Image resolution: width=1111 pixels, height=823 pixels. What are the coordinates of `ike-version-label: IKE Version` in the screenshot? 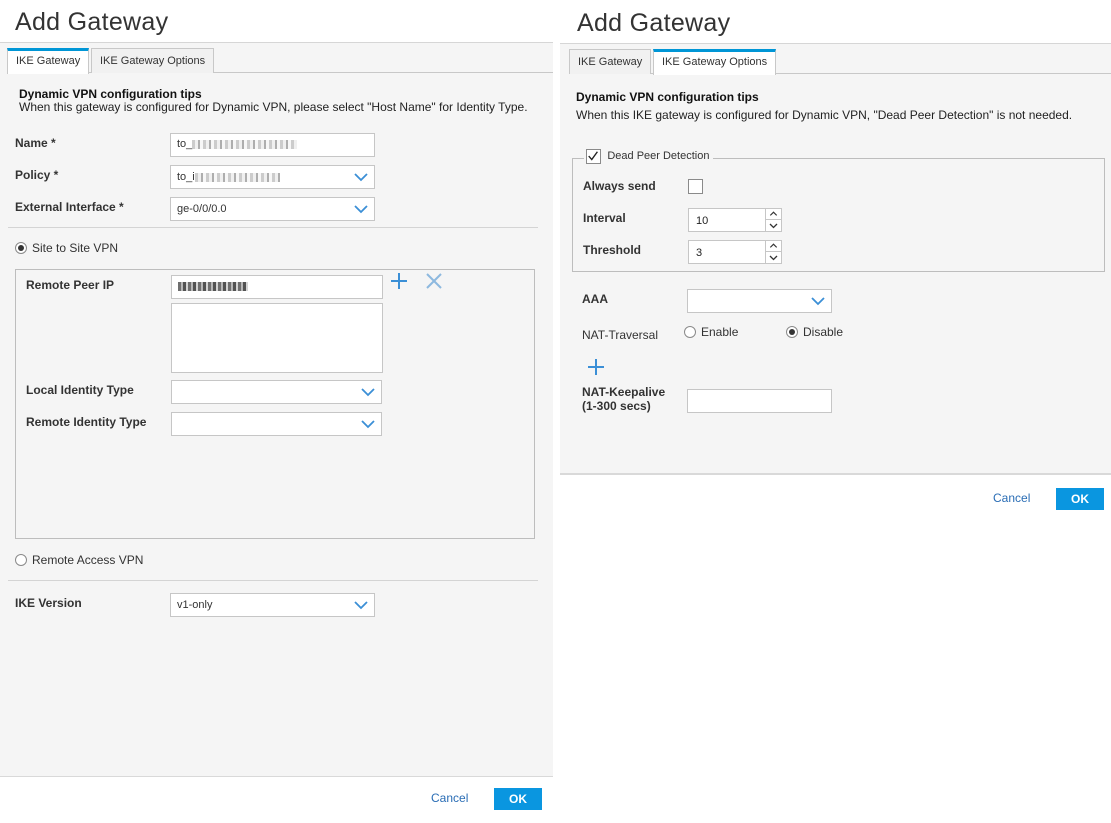 It's located at (48, 603).